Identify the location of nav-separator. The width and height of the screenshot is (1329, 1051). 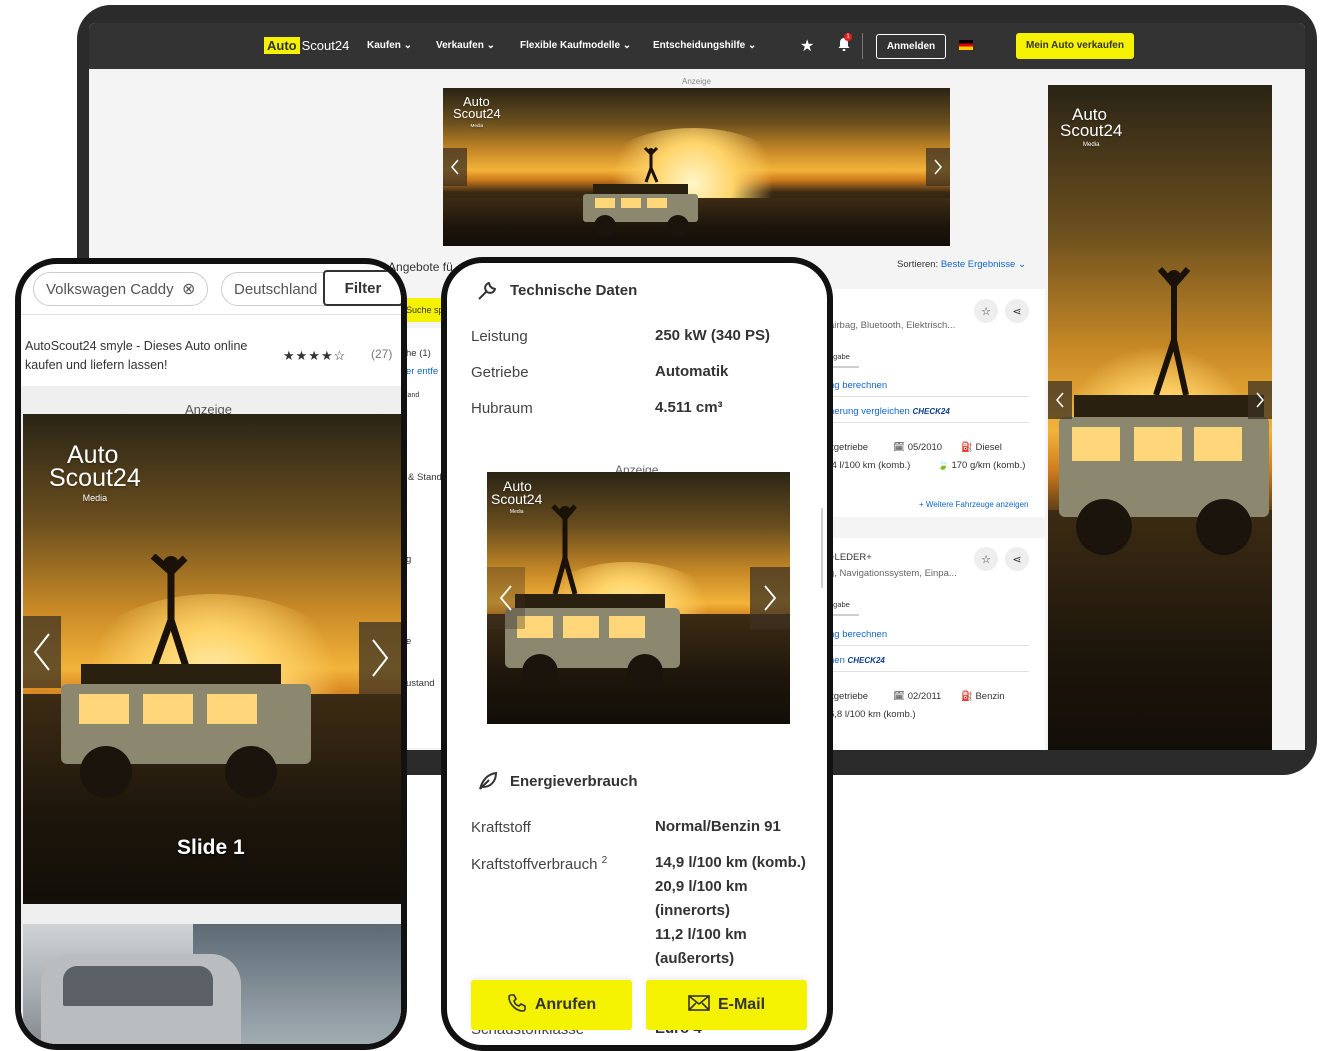
(862, 46).